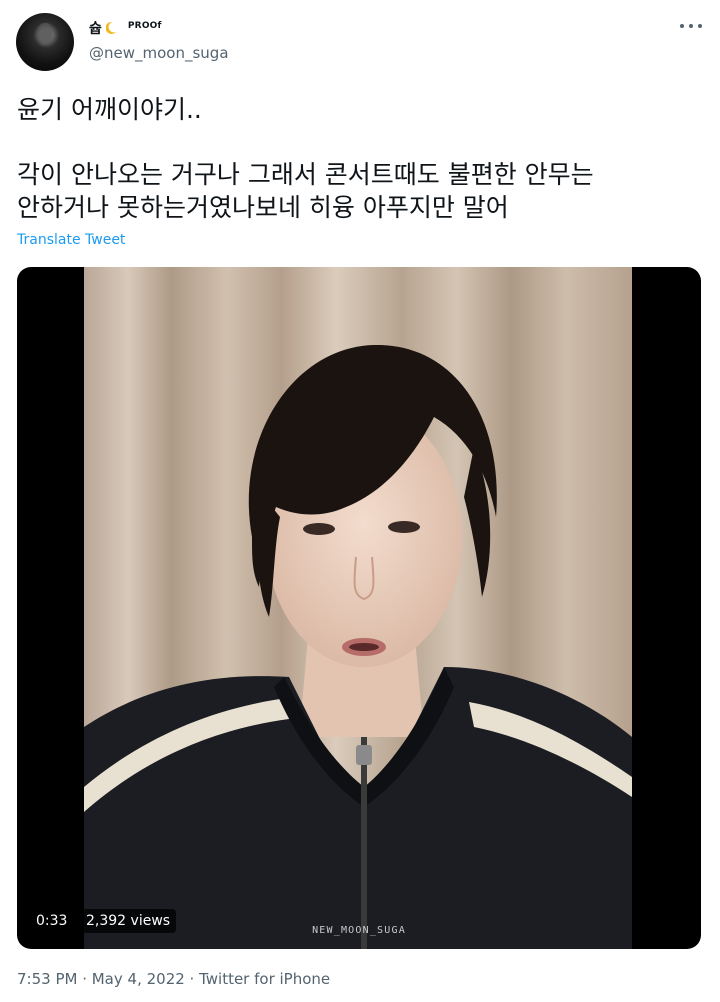 This screenshot has width=720, height=1002. Describe the element at coordinates (110, 28) in the screenshot. I see `crescent-moon-icon` at that location.